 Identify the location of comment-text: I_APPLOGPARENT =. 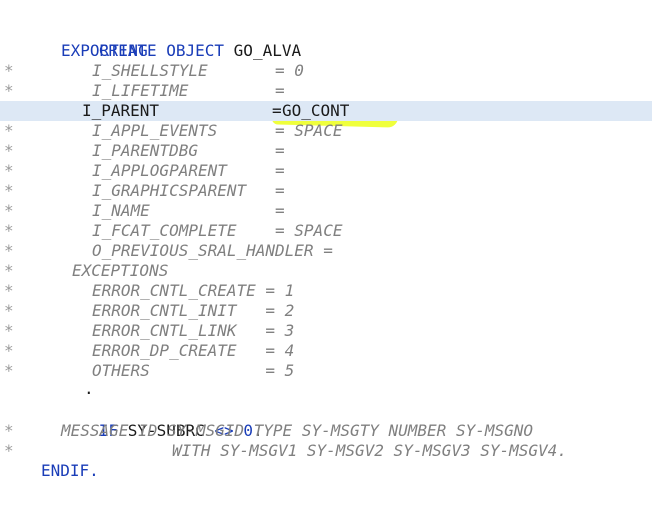
(188, 170).